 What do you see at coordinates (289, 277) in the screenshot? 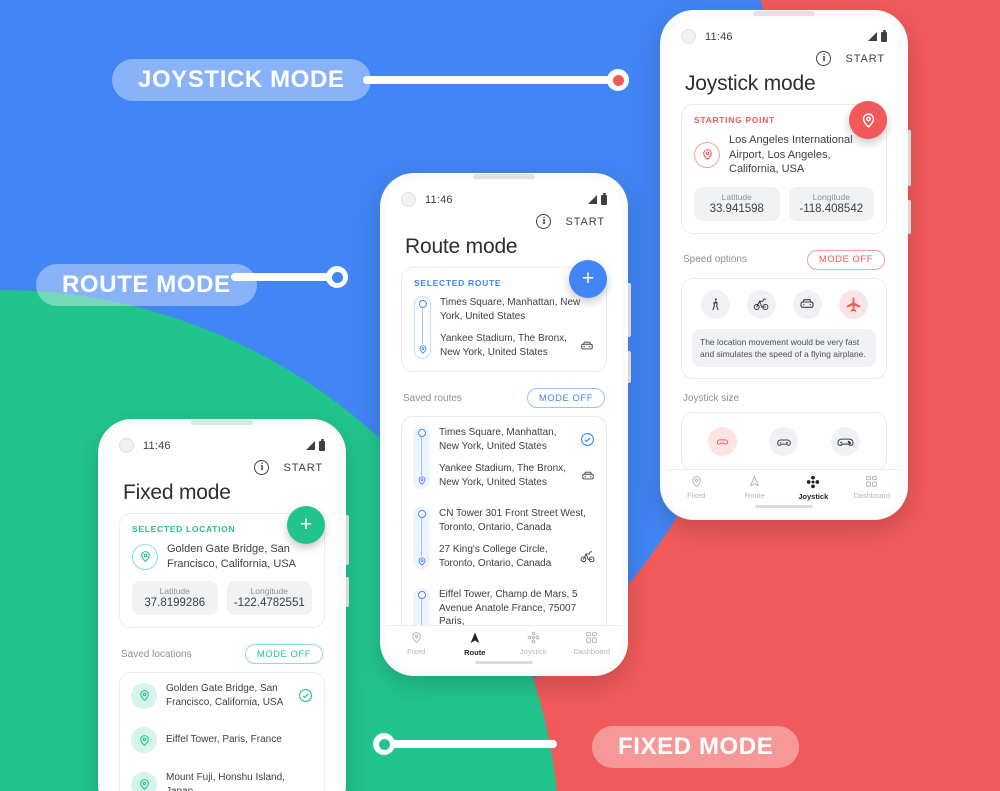
I see `slider-route-mode` at bounding box center [289, 277].